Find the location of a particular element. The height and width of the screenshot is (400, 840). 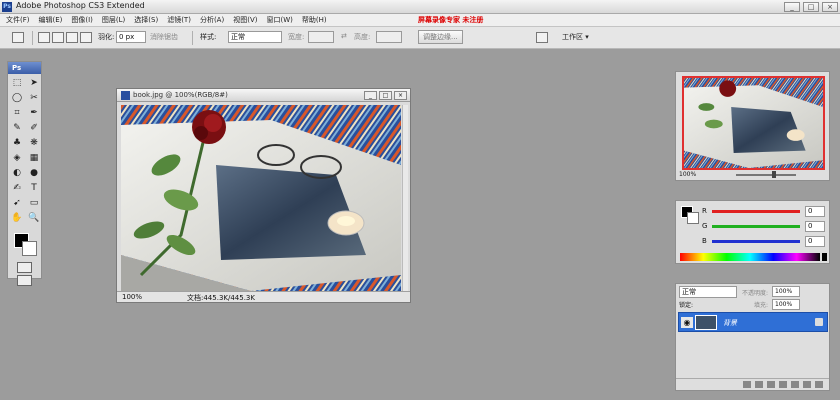

menu-help: 帮助(H) is located at coordinates (314, 20).